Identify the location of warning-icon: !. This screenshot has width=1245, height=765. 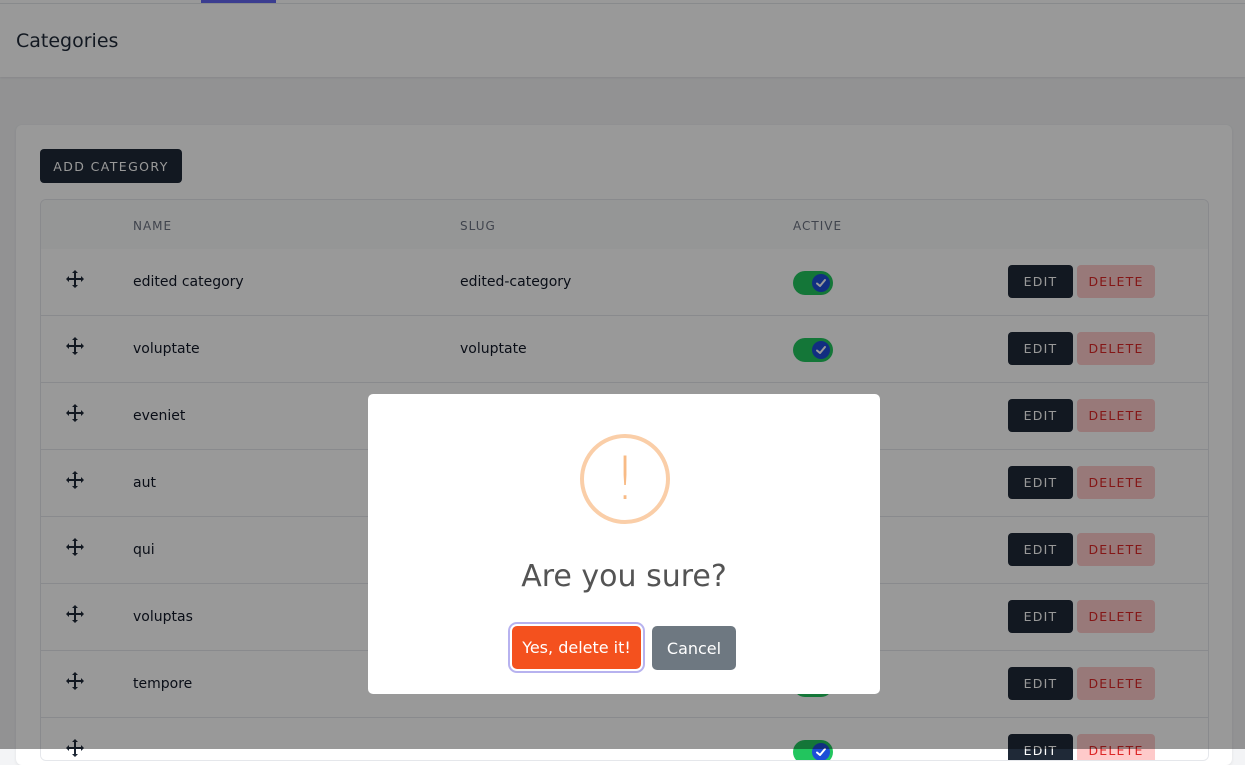
(625, 479).